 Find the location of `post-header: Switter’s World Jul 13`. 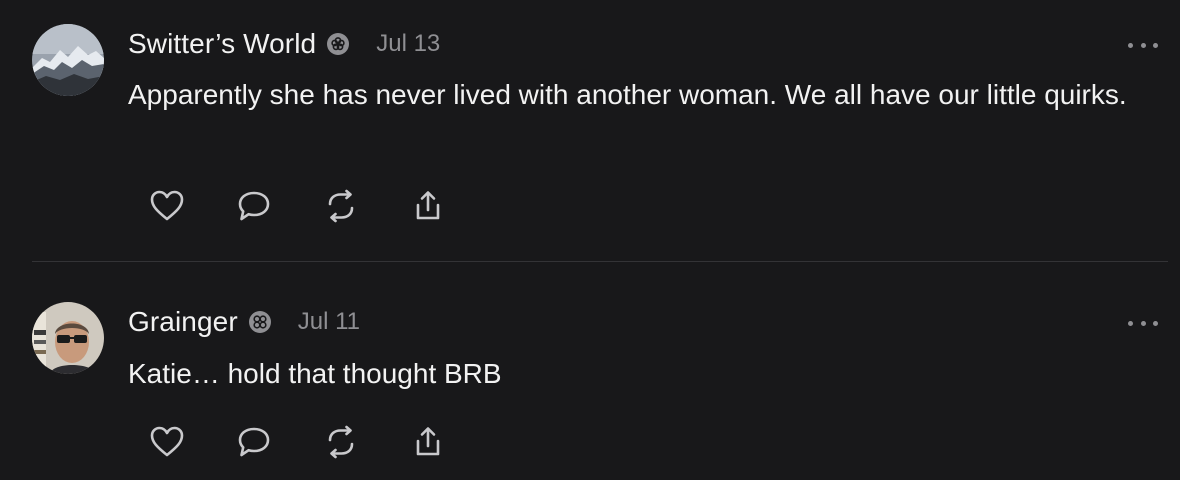

post-header: Switter’s World Jul 13 is located at coordinates (284, 44).